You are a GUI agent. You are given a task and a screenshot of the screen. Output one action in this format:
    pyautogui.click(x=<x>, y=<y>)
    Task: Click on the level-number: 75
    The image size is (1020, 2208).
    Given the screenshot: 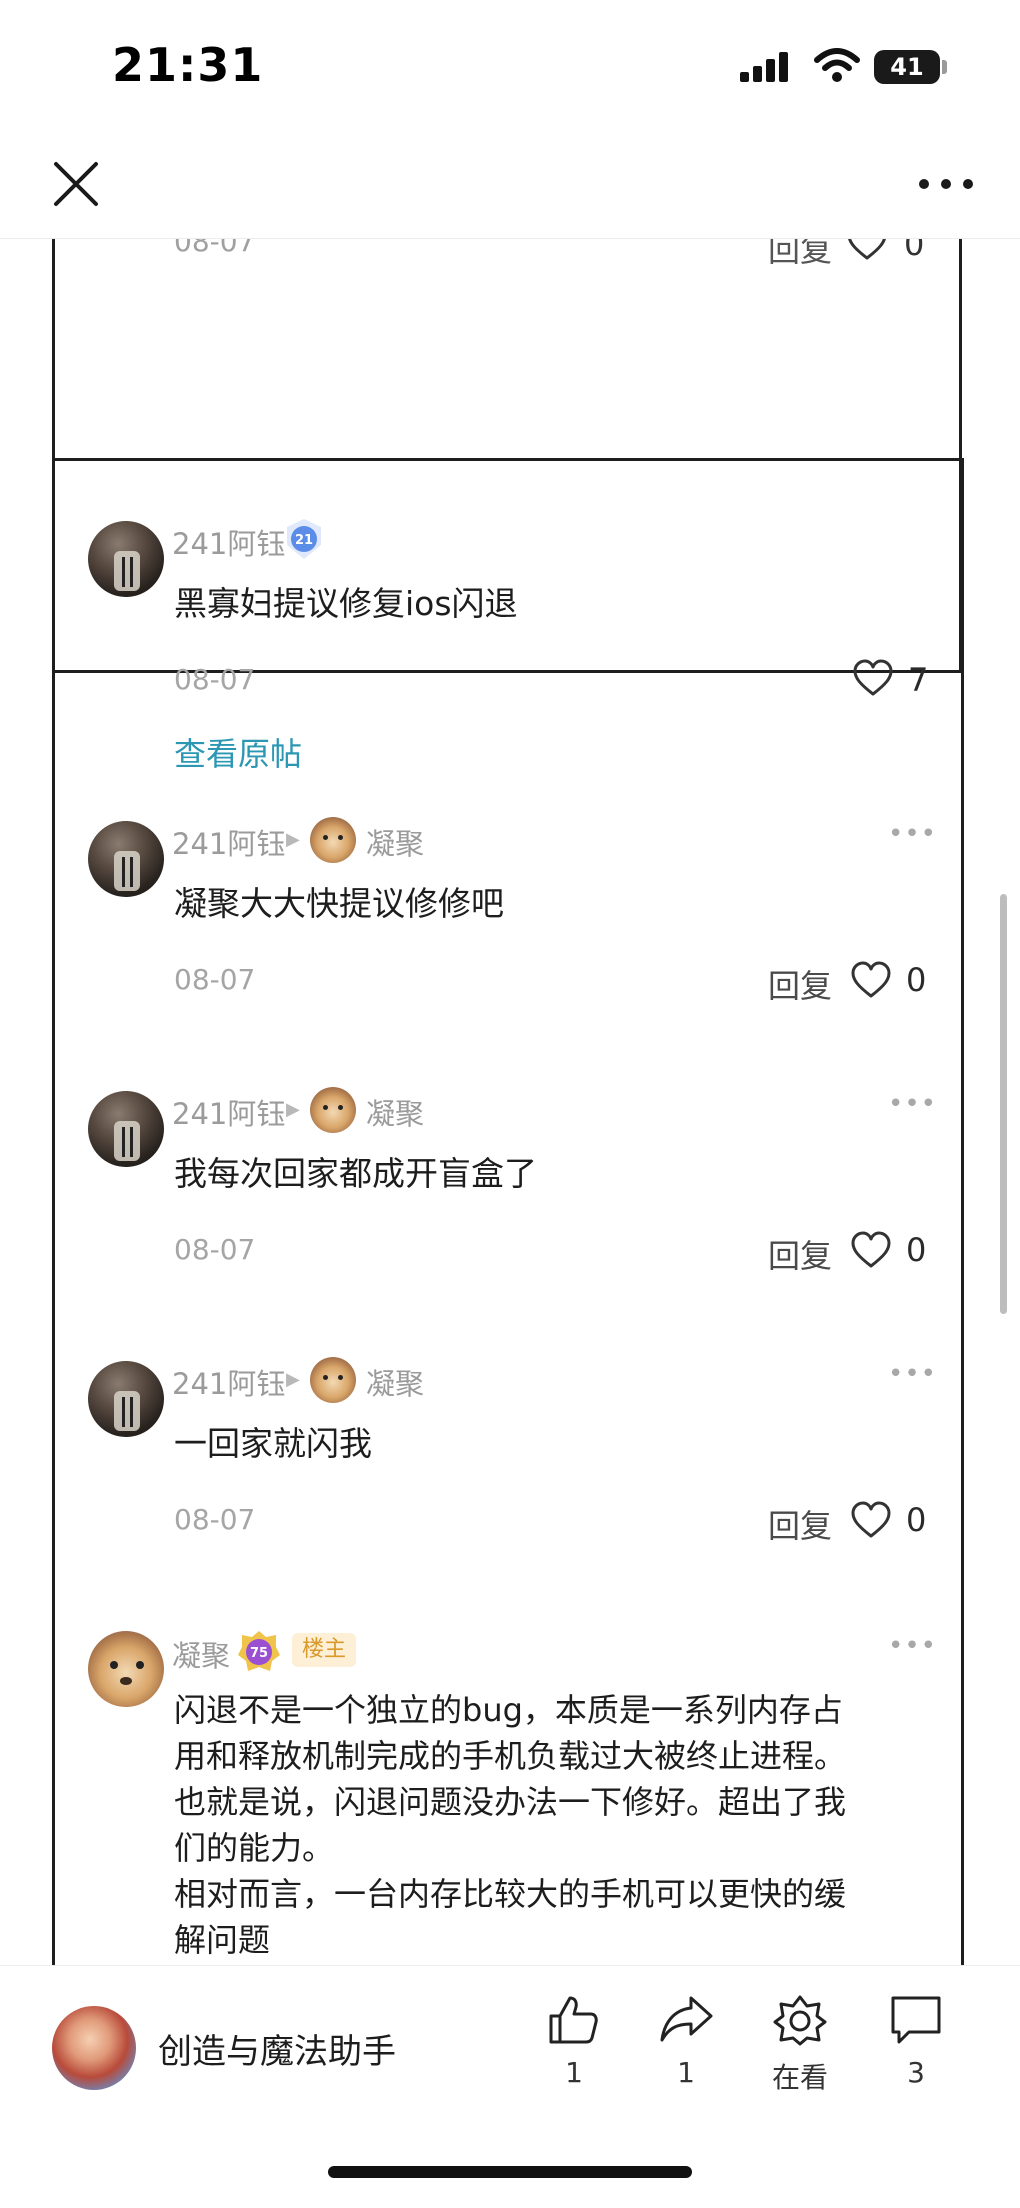 What is the action you would take?
    pyautogui.click(x=259, y=1653)
    